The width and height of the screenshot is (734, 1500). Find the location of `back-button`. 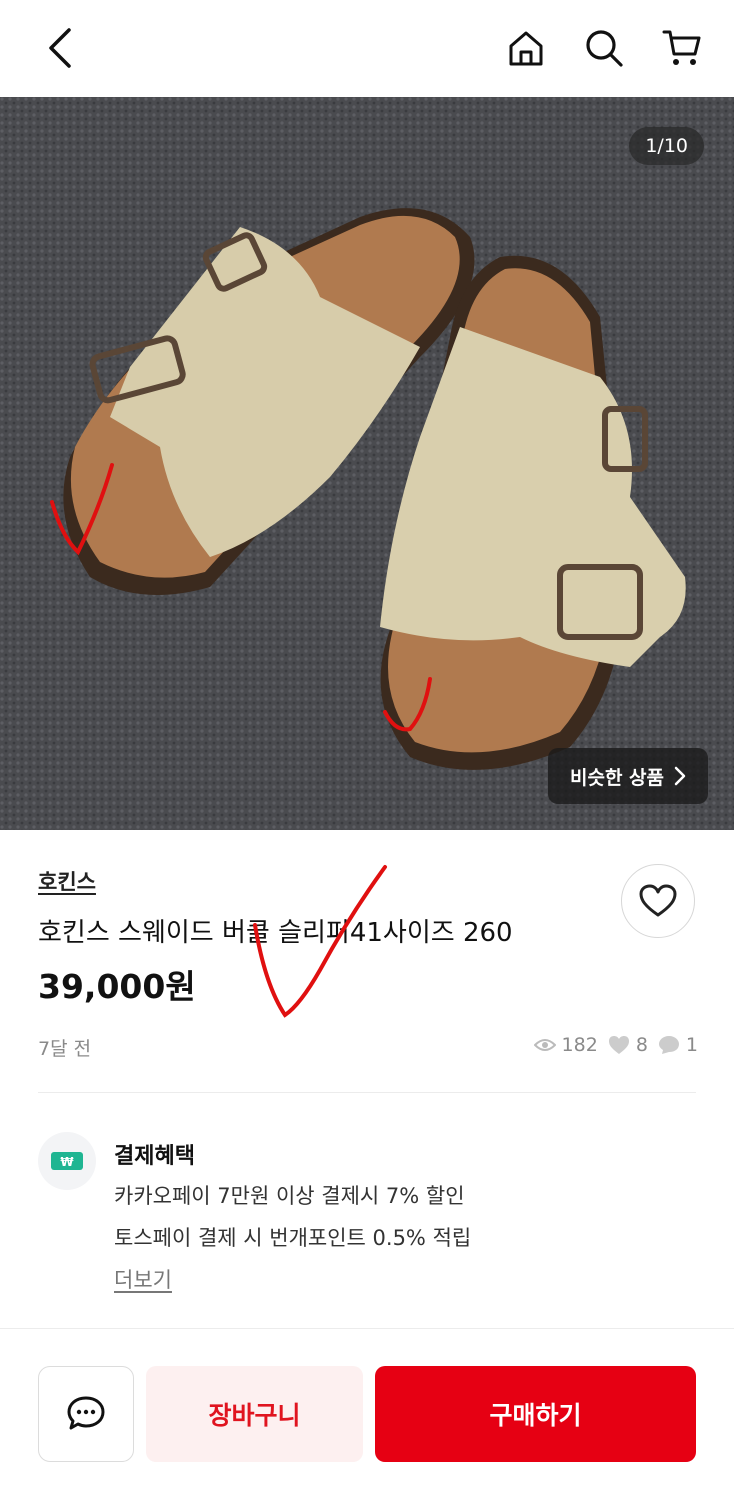

back-button is located at coordinates (60, 48).